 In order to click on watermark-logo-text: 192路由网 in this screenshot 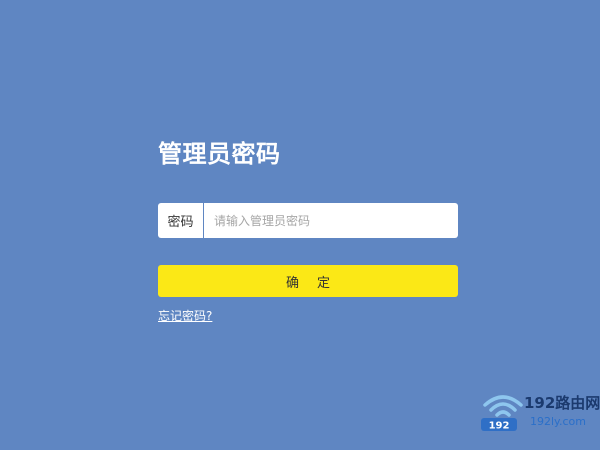, I will do `click(562, 403)`.